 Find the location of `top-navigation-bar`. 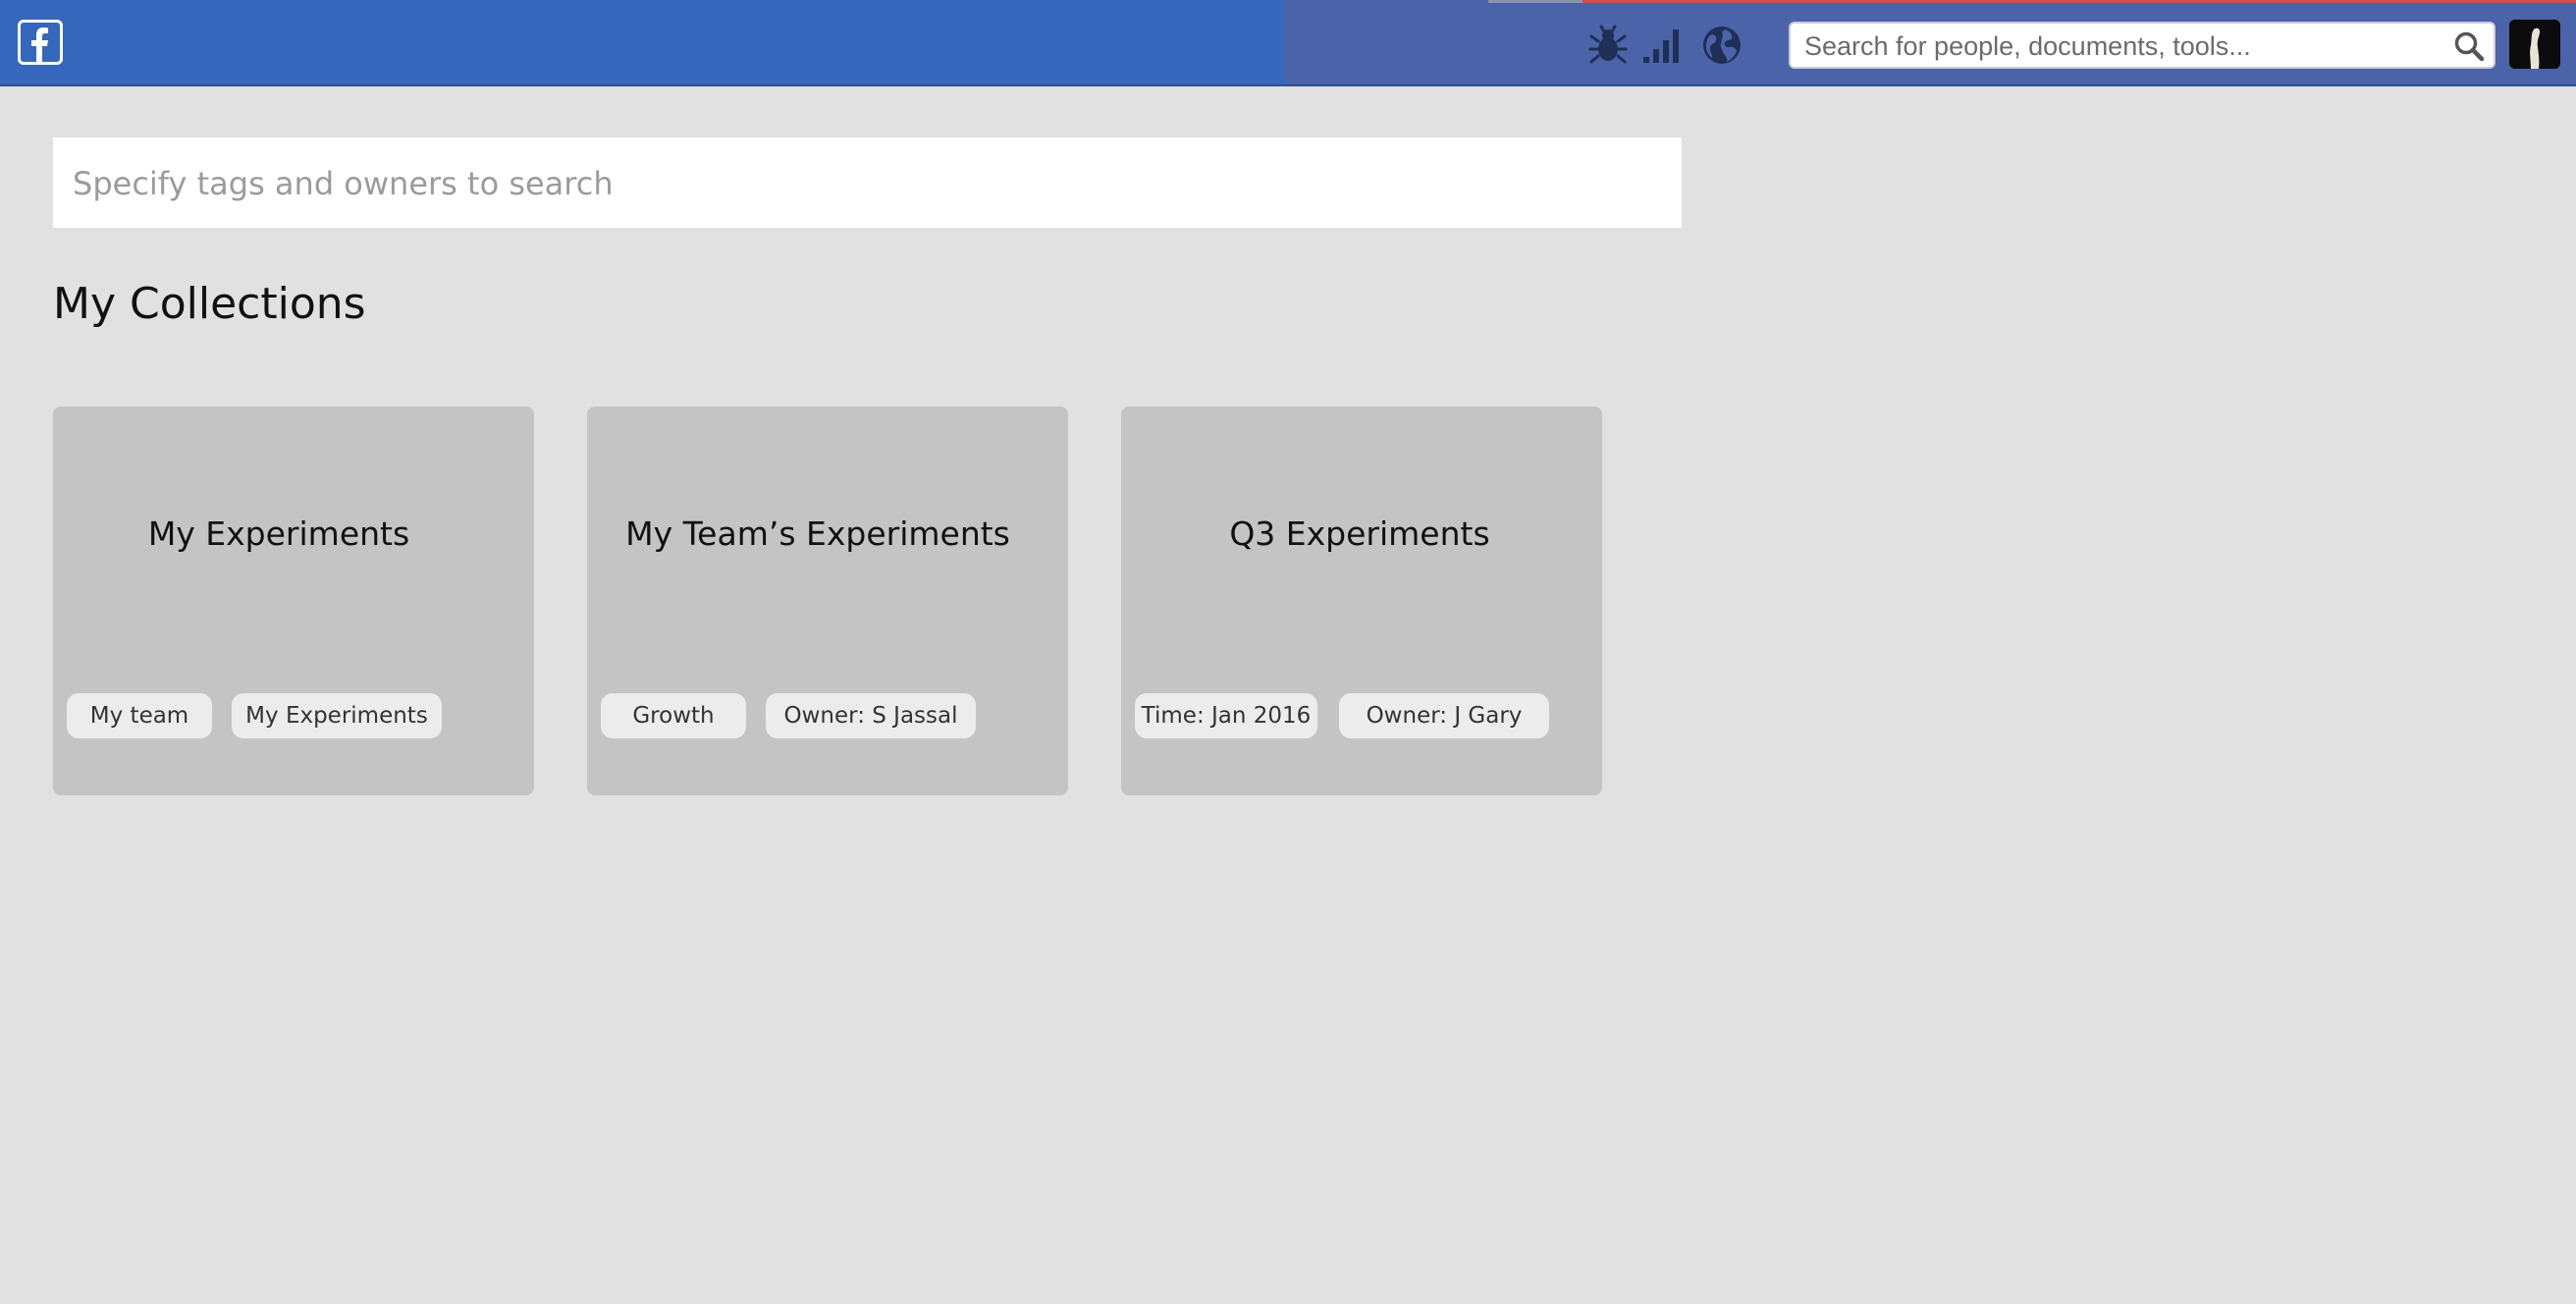

top-navigation-bar is located at coordinates (1288, 43).